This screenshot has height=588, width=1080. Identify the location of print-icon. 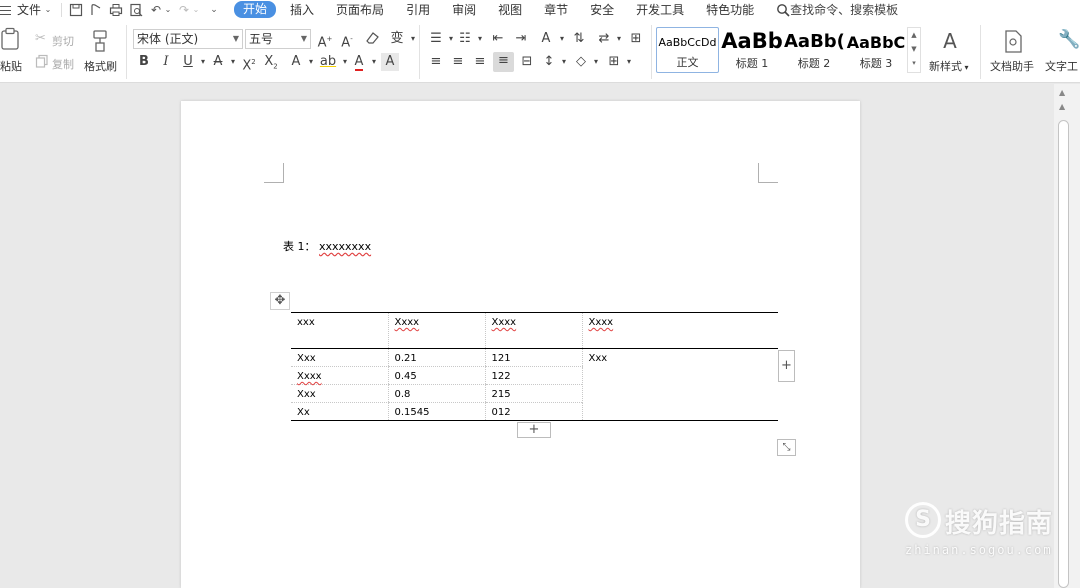
(116, 10).